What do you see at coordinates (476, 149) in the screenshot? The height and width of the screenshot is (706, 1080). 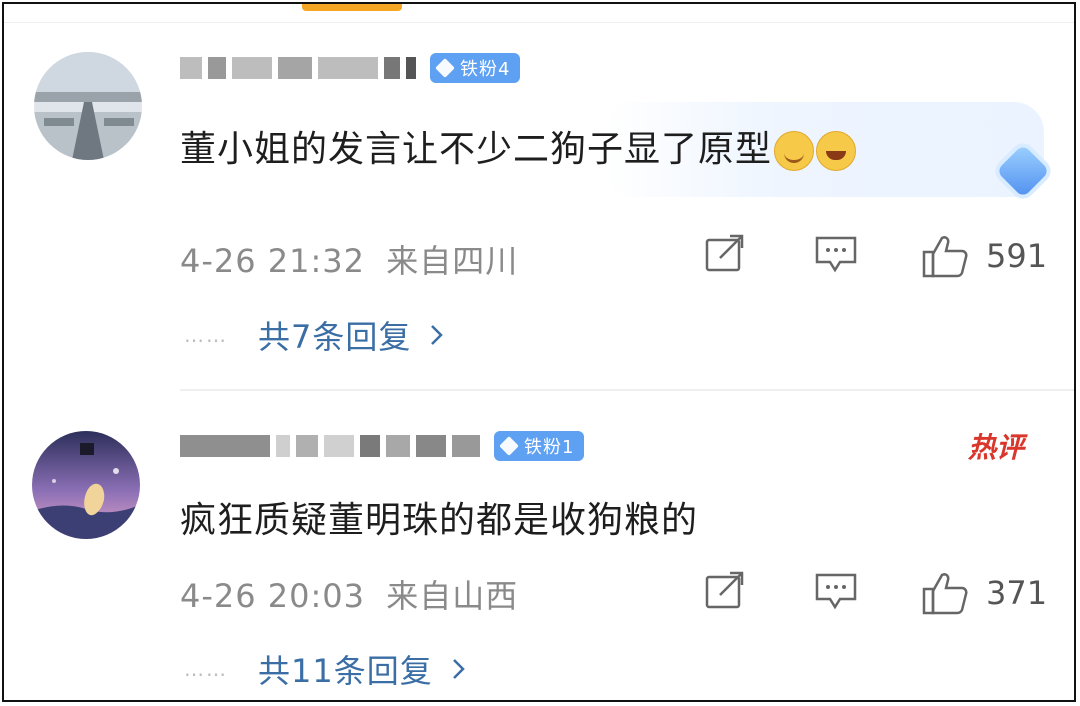 I see `comment-body: 董小姐的发言让不少二狗子显了原型` at bounding box center [476, 149].